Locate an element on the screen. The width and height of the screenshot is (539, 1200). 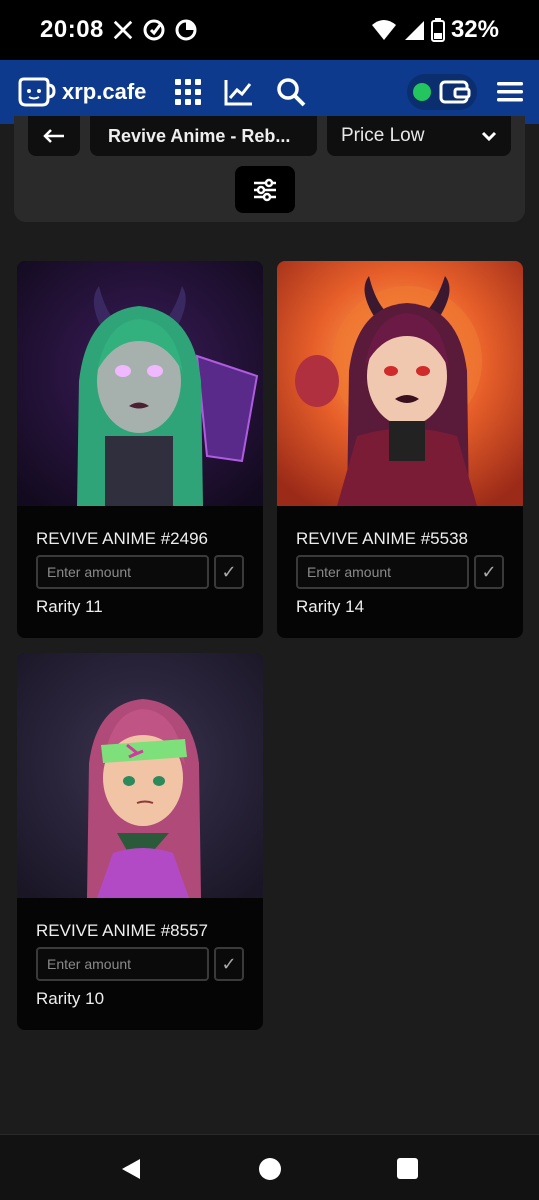
notification-icons is located at coordinates (155, 30).